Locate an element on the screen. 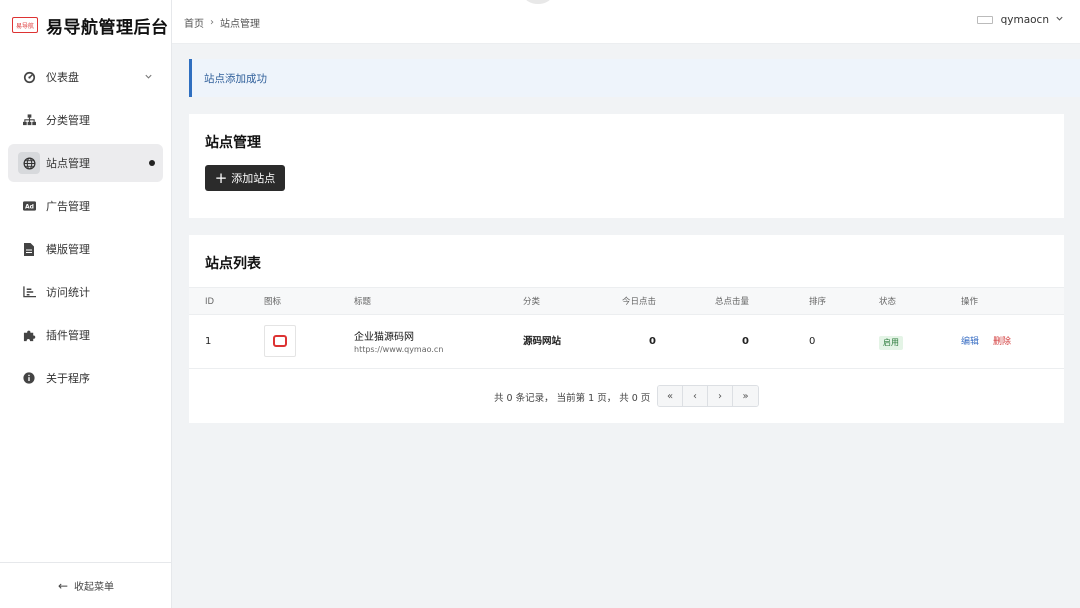 The width and height of the screenshot is (1080, 608). sidebar-item-label: 插件管理 is located at coordinates (68, 335).